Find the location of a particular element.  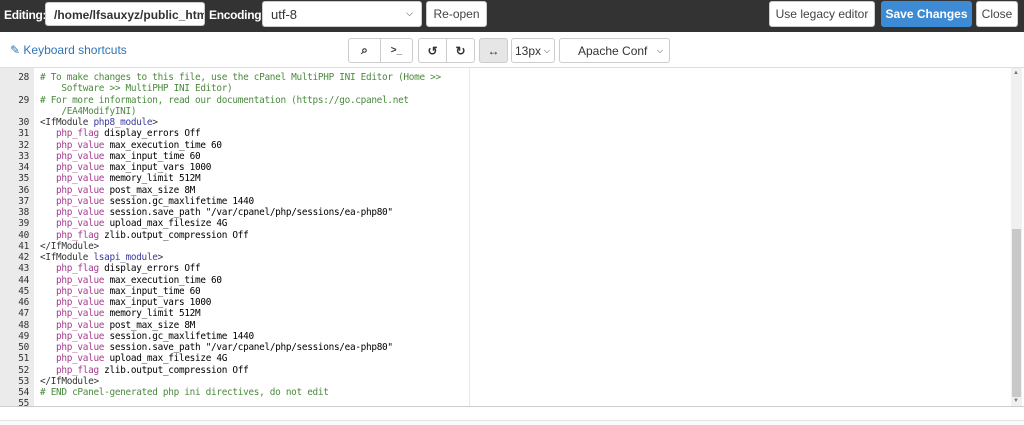

file-path-field: /home/lfsauxyz/public_html is located at coordinates (125, 14).